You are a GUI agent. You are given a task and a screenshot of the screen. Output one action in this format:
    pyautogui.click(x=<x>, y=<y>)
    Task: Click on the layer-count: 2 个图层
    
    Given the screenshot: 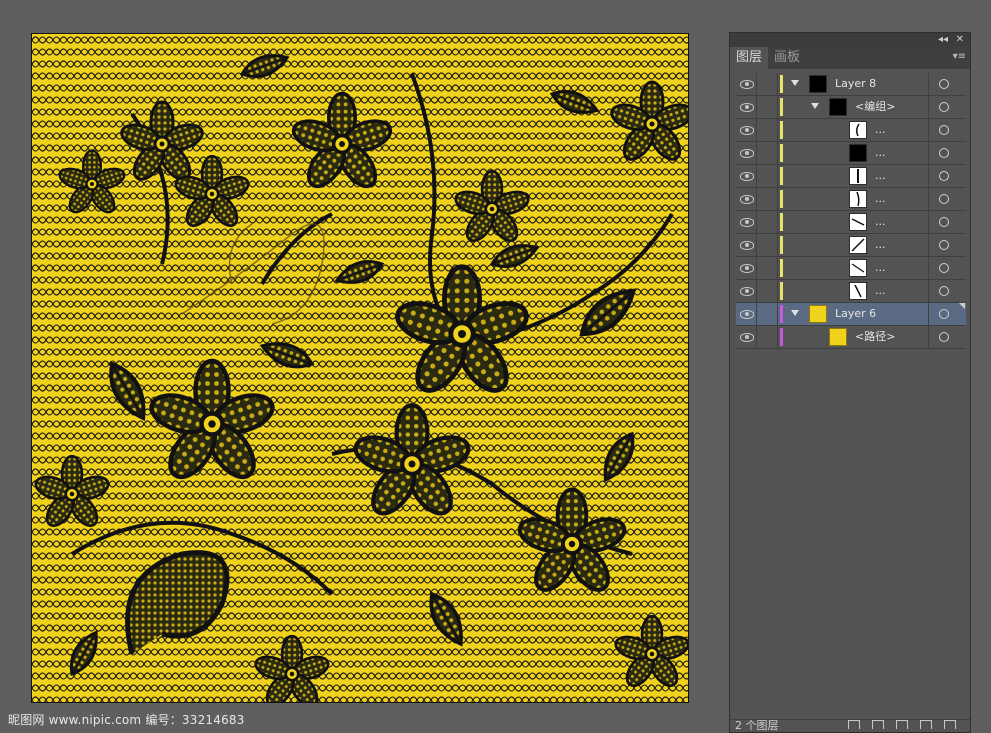 What is the action you would take?
    pyautogui.click(x=757, y=725)
    